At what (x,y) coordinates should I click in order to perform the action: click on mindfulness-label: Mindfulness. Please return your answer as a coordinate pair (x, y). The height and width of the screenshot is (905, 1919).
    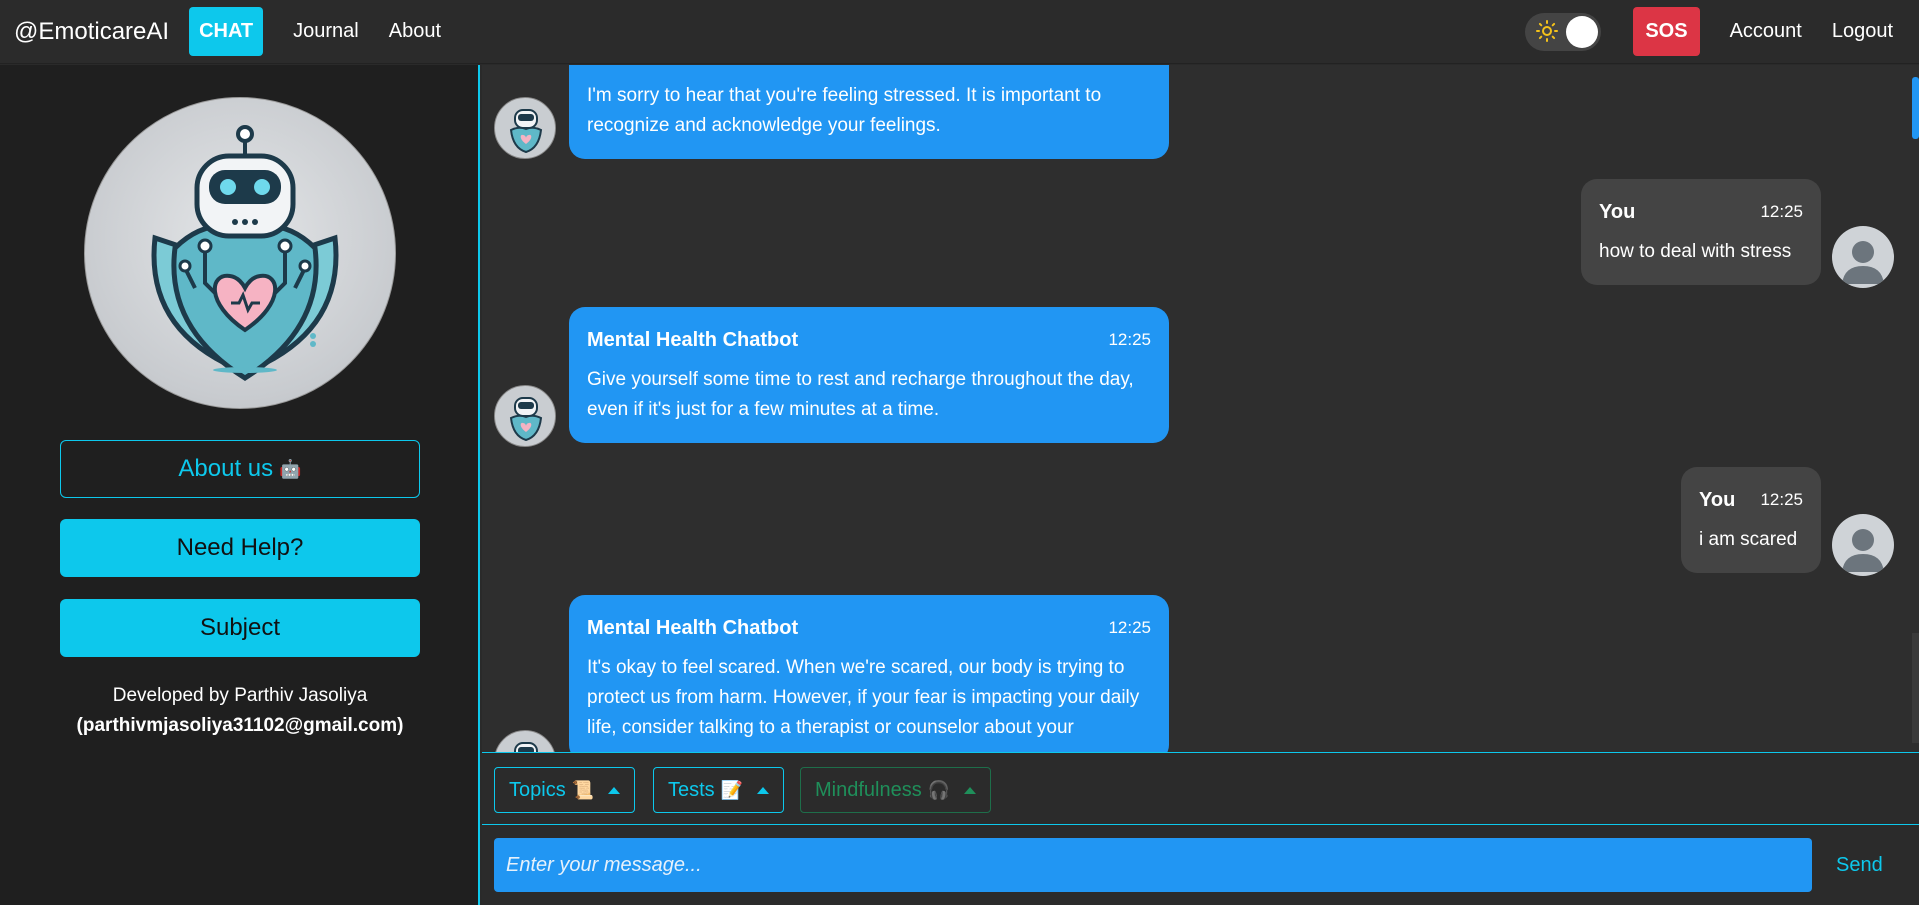
    Looking at the image, I should click on (868, 789).